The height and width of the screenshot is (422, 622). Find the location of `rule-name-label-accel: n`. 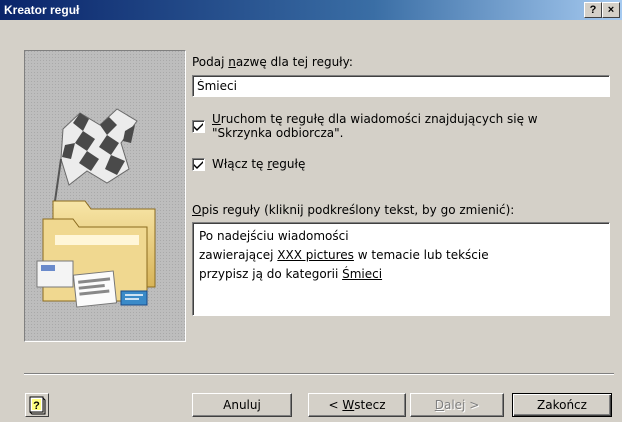

rule-name-label-accel: n is located at coordinates (232, 62).